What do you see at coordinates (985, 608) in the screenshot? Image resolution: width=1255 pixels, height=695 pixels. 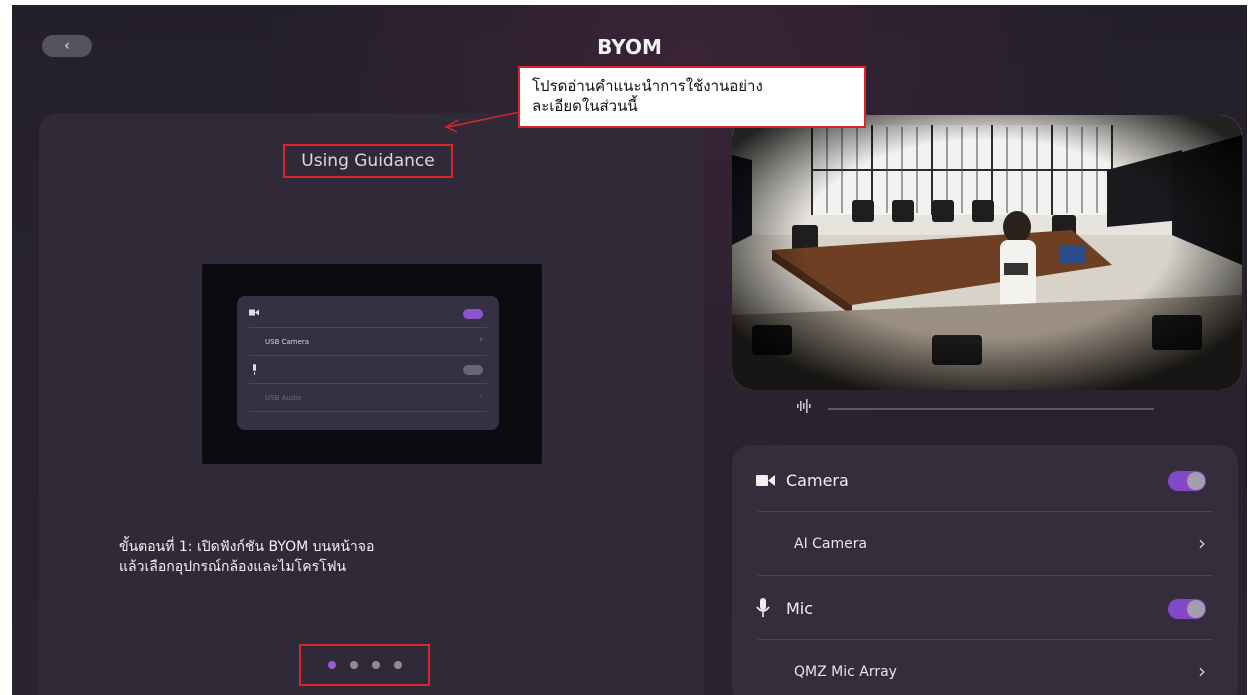 I see `mic-row: Mic` at bounding box center [985, 608].